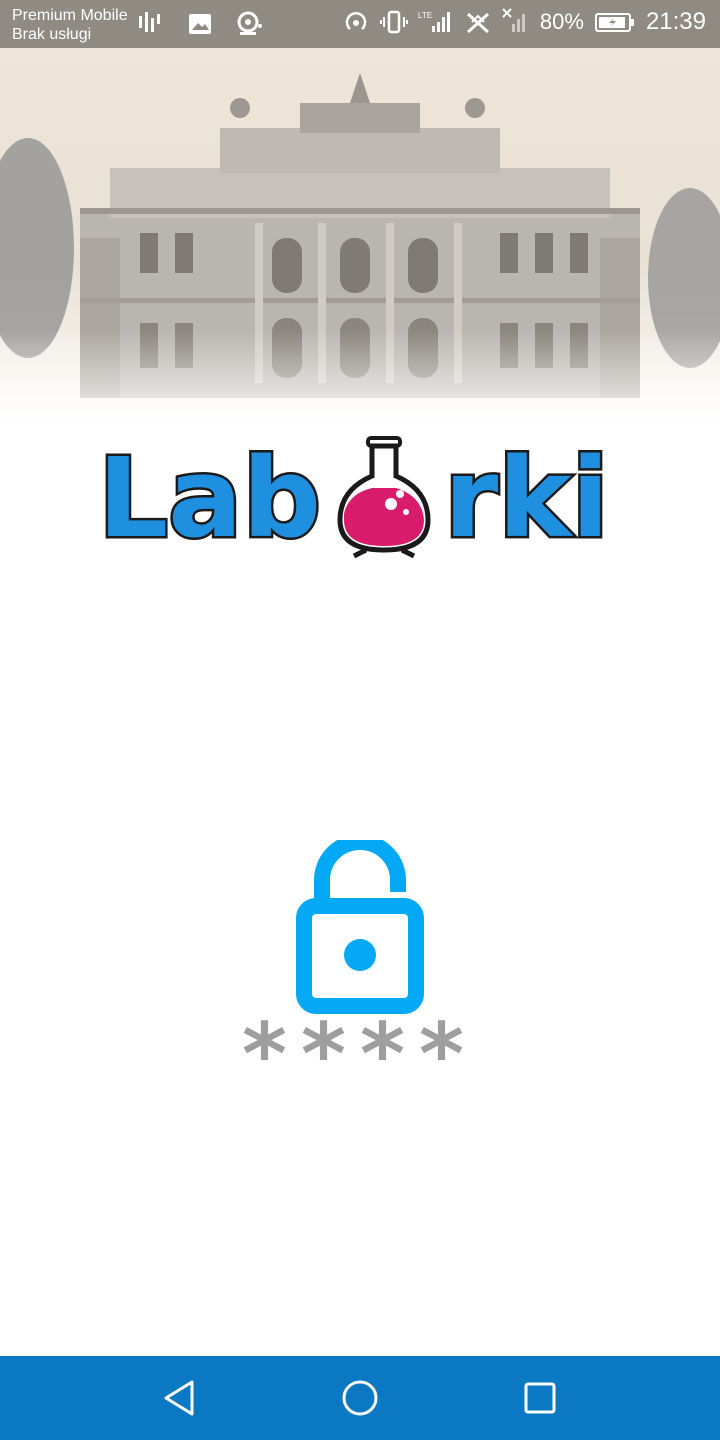  What do you see at coordinates (356, 21) in the screenshot?
I see `hotspot-icon` at bounding box center [356, 21].